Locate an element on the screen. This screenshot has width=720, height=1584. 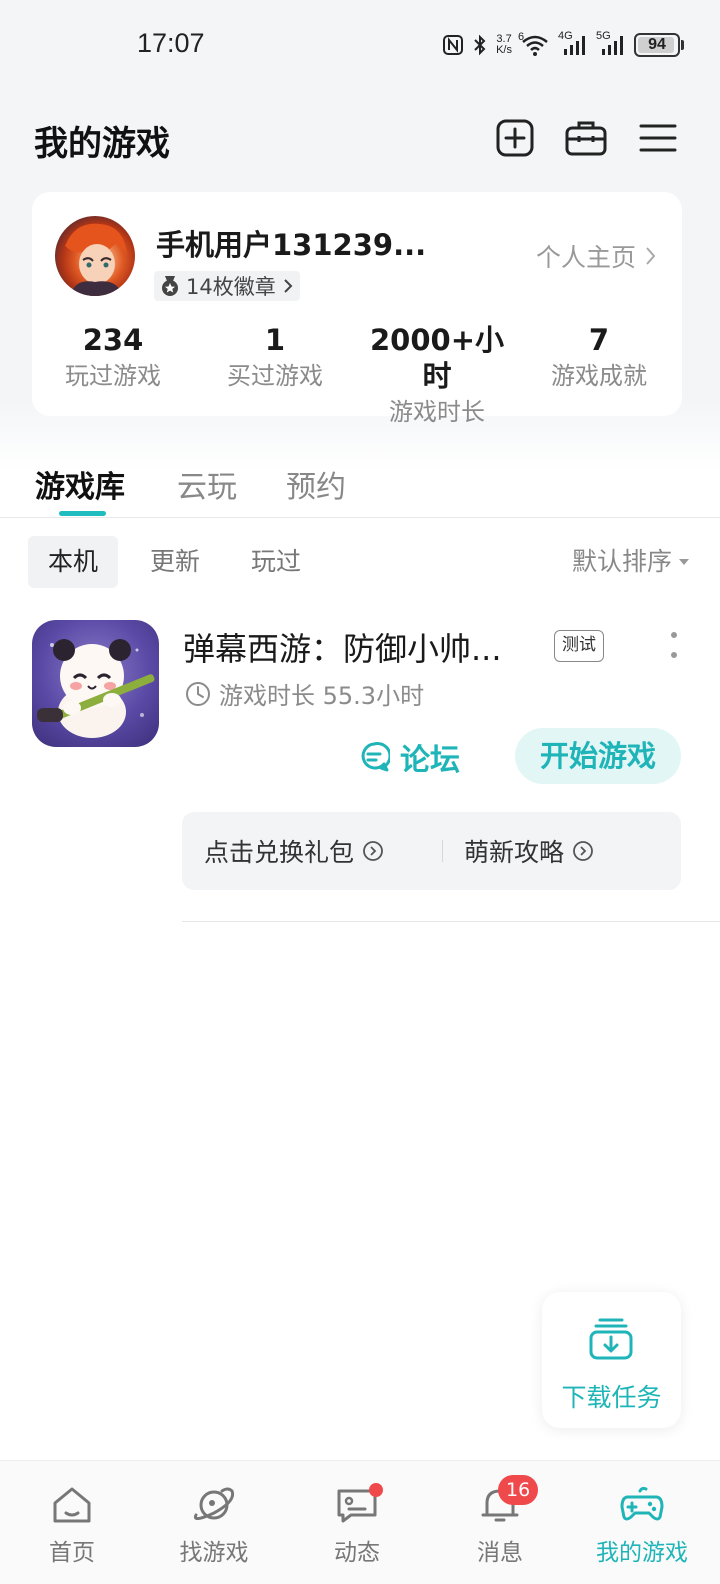
filter-bar: 本机 更新 玩过 默认排序 is located at coordinates (360, 562).